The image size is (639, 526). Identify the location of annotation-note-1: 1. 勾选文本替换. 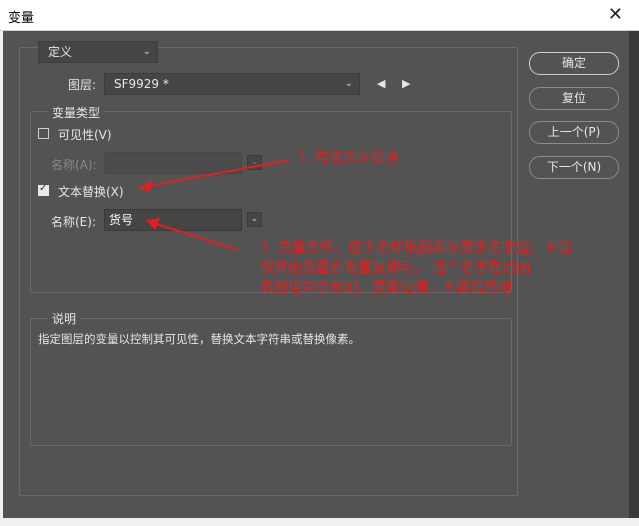
(348, 158).